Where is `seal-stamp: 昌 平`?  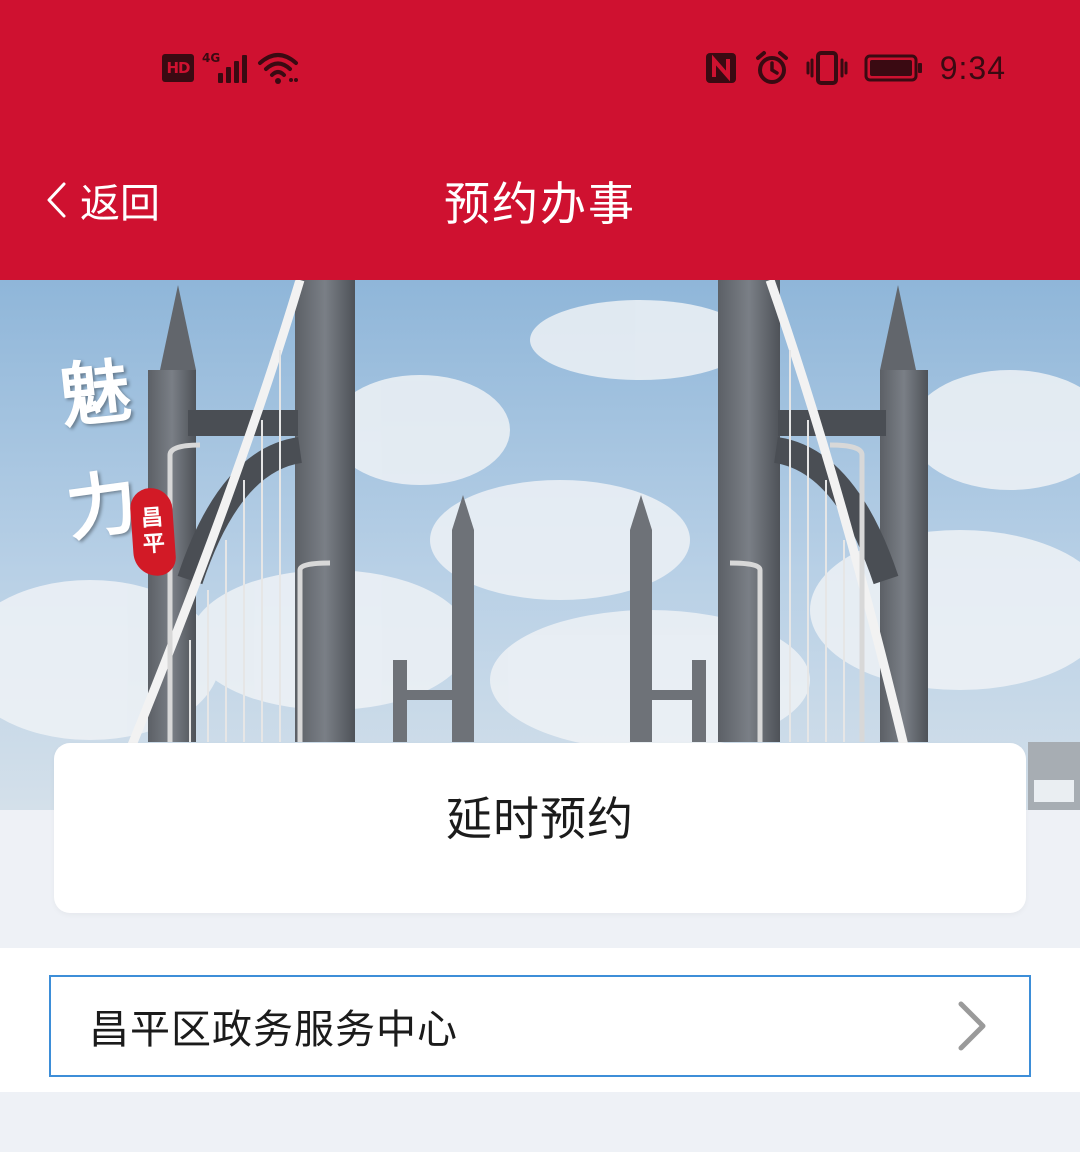 seal-stamp: 昌 平 is located at coordinates (153, 532).